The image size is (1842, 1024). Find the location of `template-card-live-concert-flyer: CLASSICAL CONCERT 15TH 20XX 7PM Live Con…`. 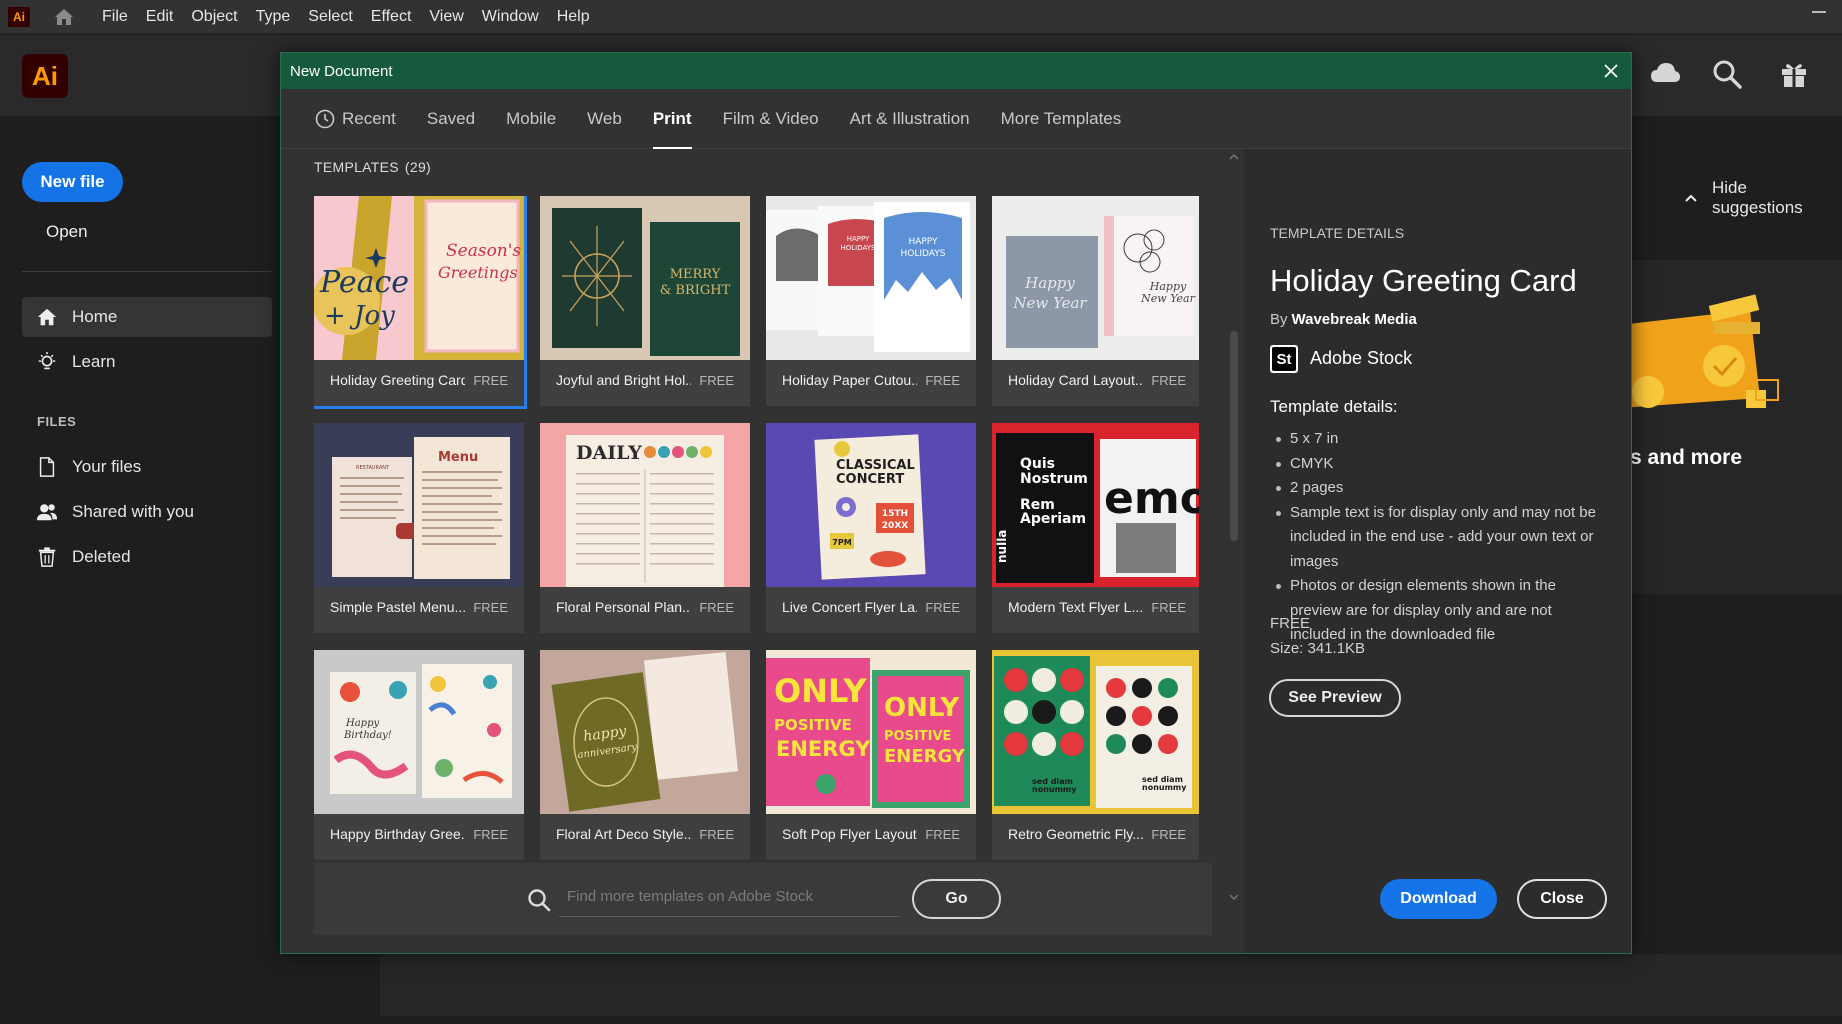

template-card-live-concert-flyer: CLASSICAL CONCERT 15TH 20XX 7PM Live Con… is located at coordinates (871, 528).